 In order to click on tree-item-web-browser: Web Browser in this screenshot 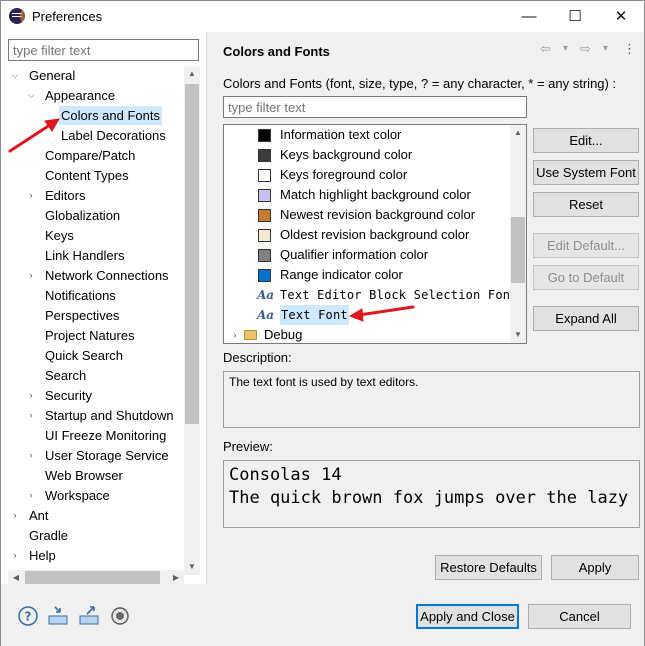, I will do `click(92, 475)`.